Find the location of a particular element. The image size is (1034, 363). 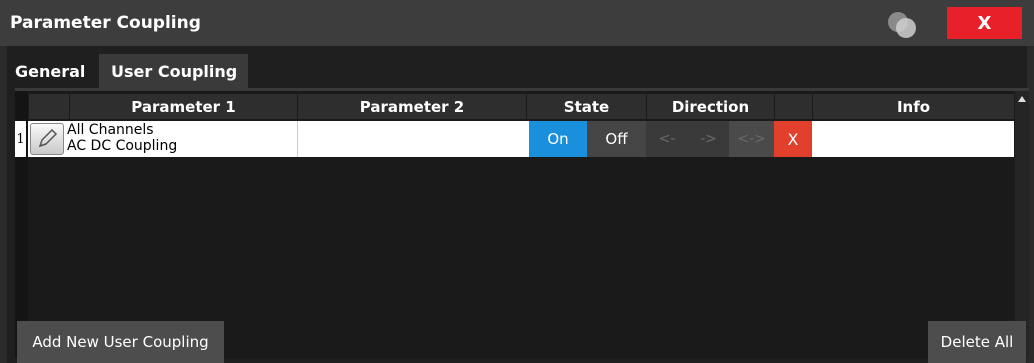

state-on-button: On is located at coordinates (558, 139).